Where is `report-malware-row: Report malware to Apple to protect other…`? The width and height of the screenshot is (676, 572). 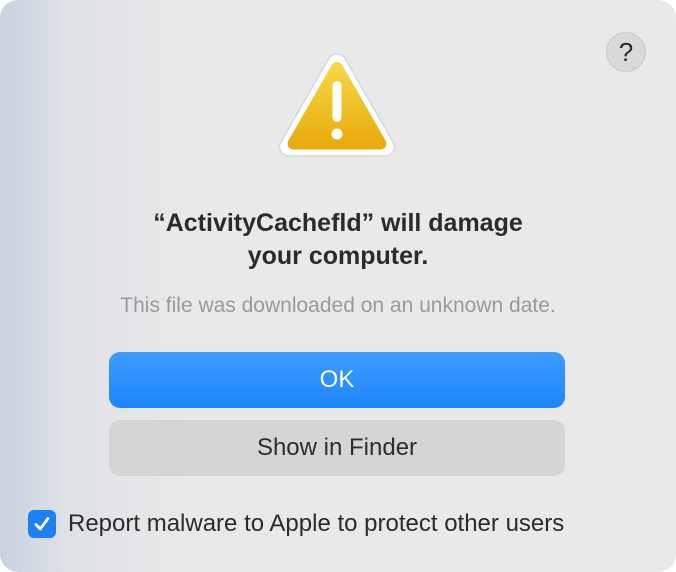
report-malware-row: Report malware to Apple to protect other… is located at coordinates (296, 524).